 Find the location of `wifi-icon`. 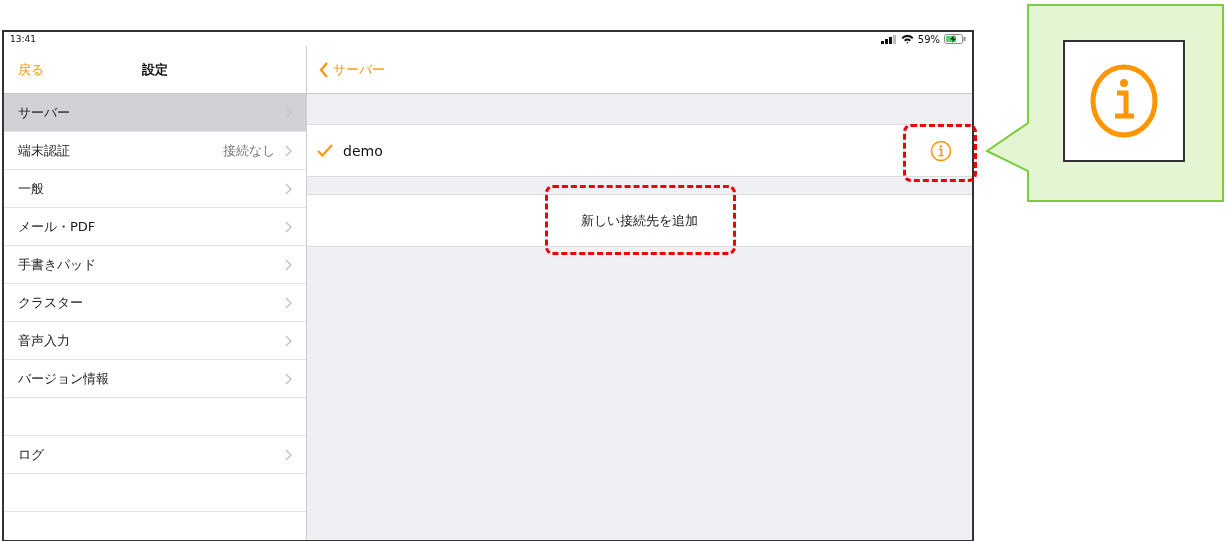

wifi-icon is located at coordinates (907, 39).